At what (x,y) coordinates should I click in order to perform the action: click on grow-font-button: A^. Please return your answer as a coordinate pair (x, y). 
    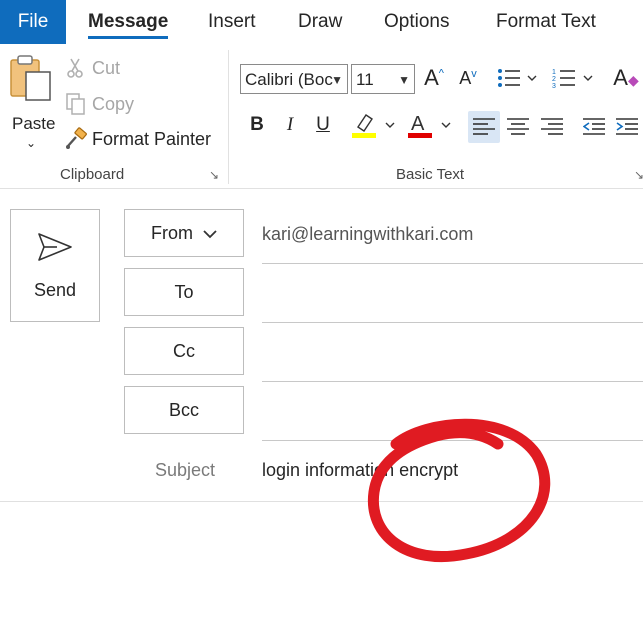
    Looking at the image, I should click on (434, 78).